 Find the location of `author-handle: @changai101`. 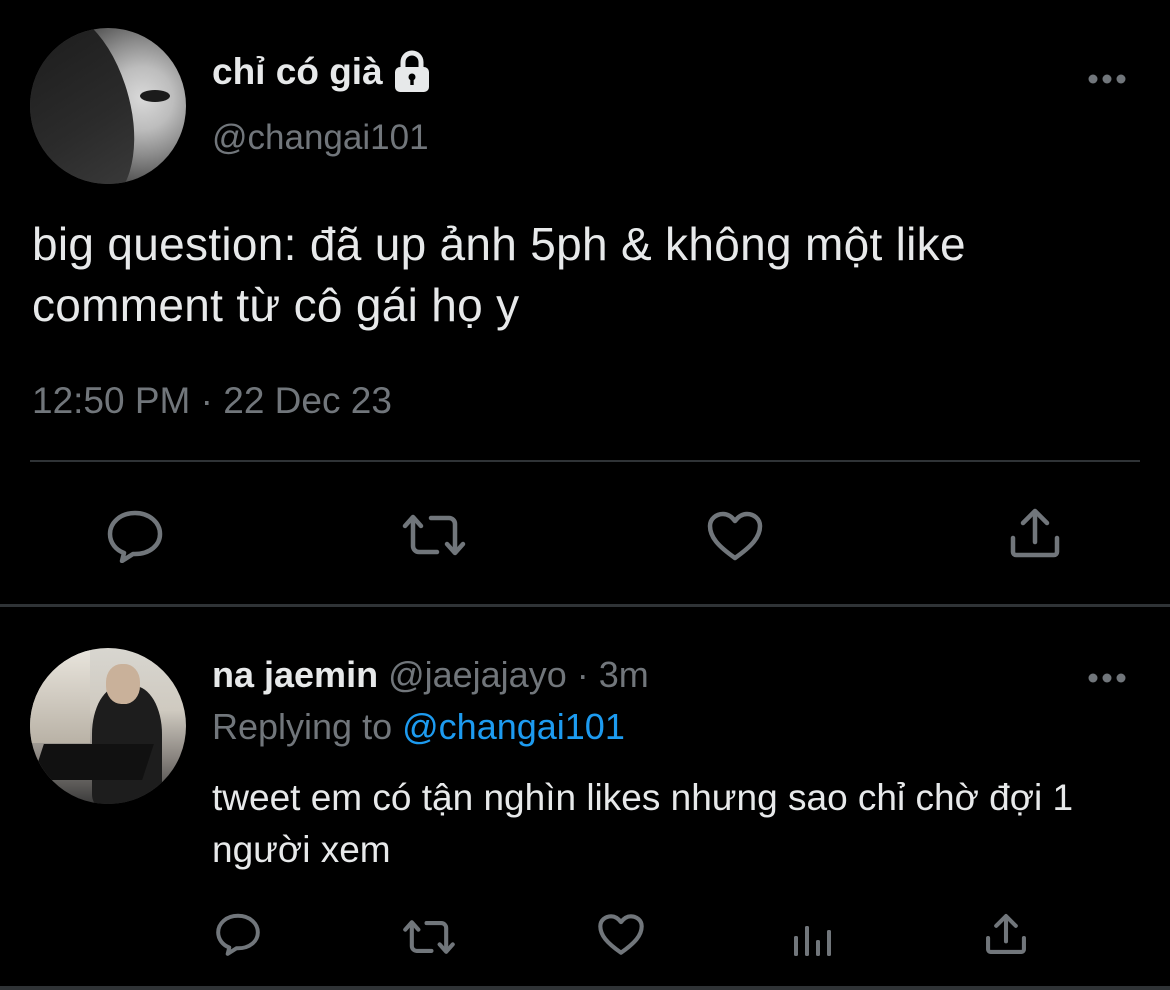

author-handle: @changai101 is located at coordinates (320, 138).